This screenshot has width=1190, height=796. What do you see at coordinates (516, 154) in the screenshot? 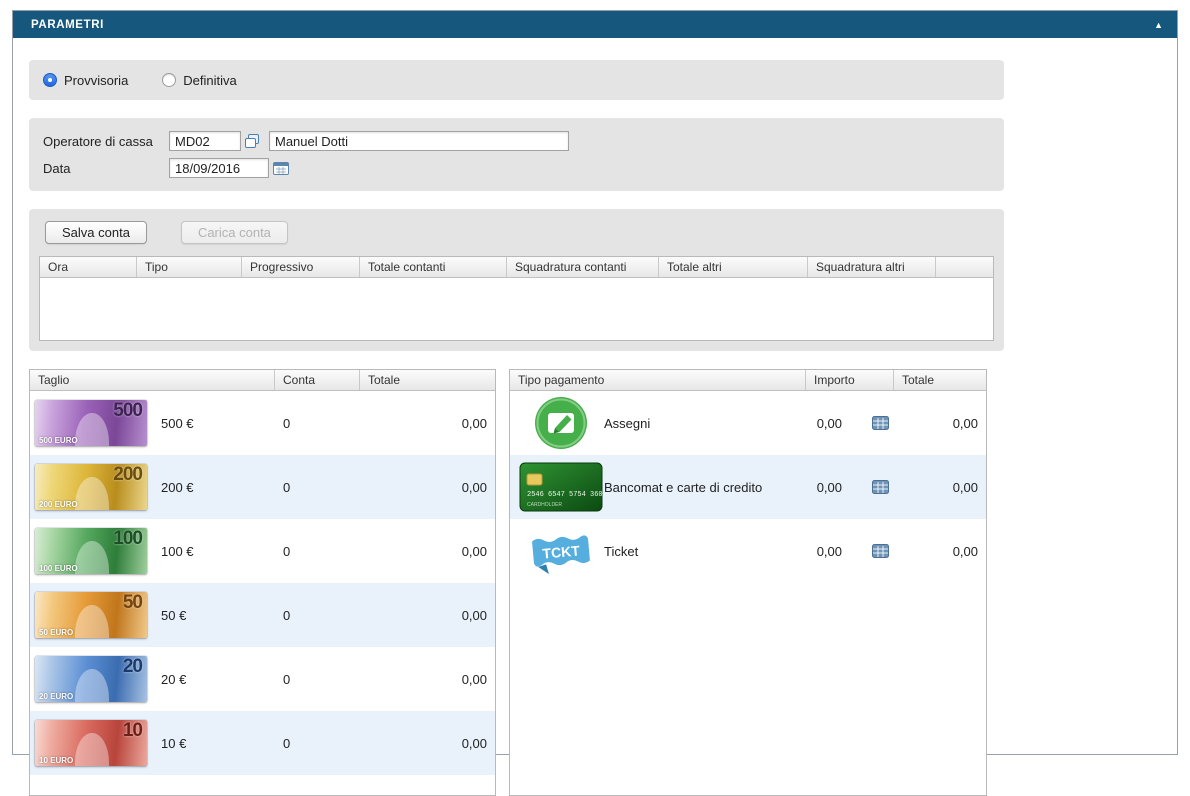
I see `operator-form: Operatore di cassa Data` at bounding box center [516, 154].